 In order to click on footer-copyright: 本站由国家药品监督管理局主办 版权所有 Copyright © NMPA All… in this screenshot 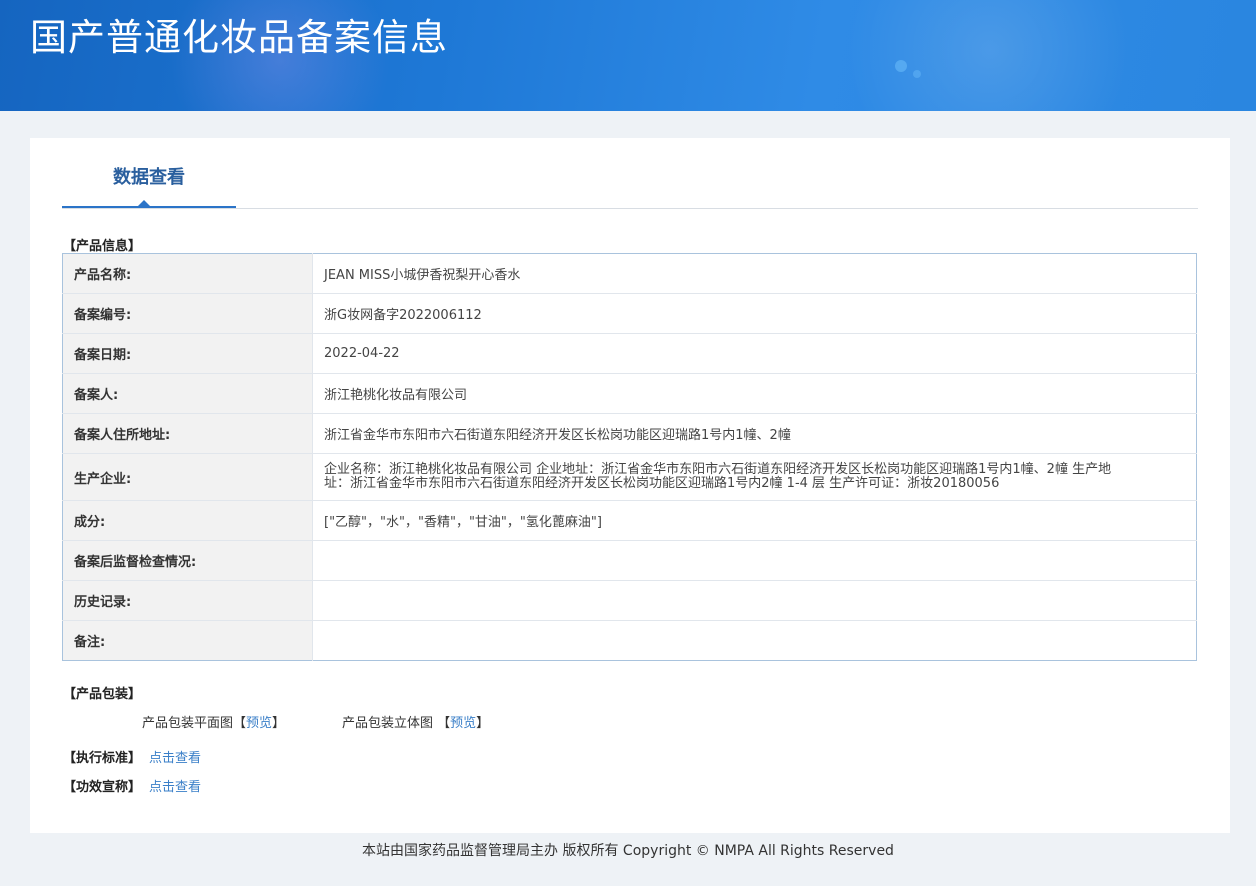, I will do `click(628, 851)`.